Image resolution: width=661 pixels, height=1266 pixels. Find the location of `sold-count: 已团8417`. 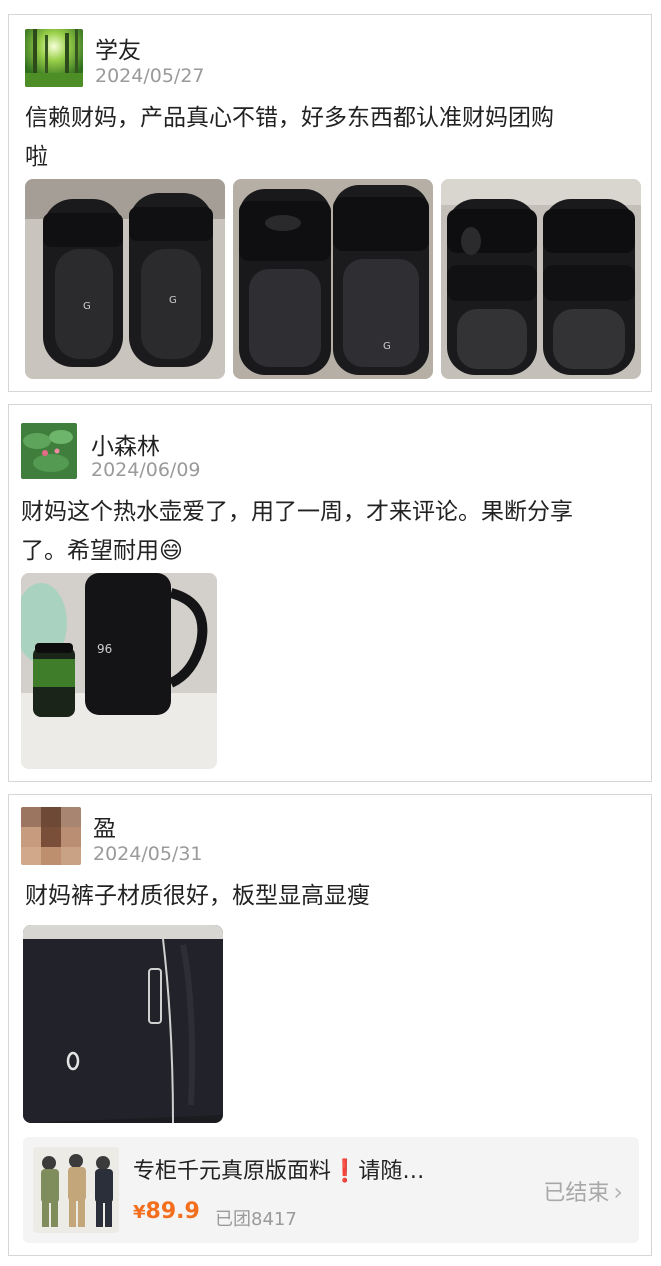

sold-count: 已团8417 is located at coordinates (256, 1219).